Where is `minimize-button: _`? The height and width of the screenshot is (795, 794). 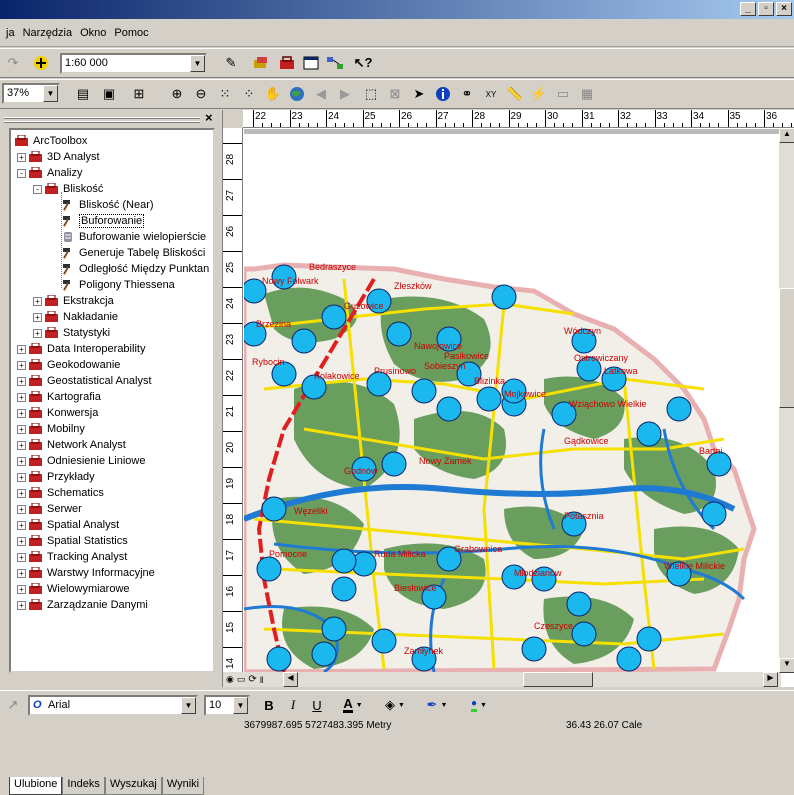 minimize-button: _ is located at coordinates (748, 9).